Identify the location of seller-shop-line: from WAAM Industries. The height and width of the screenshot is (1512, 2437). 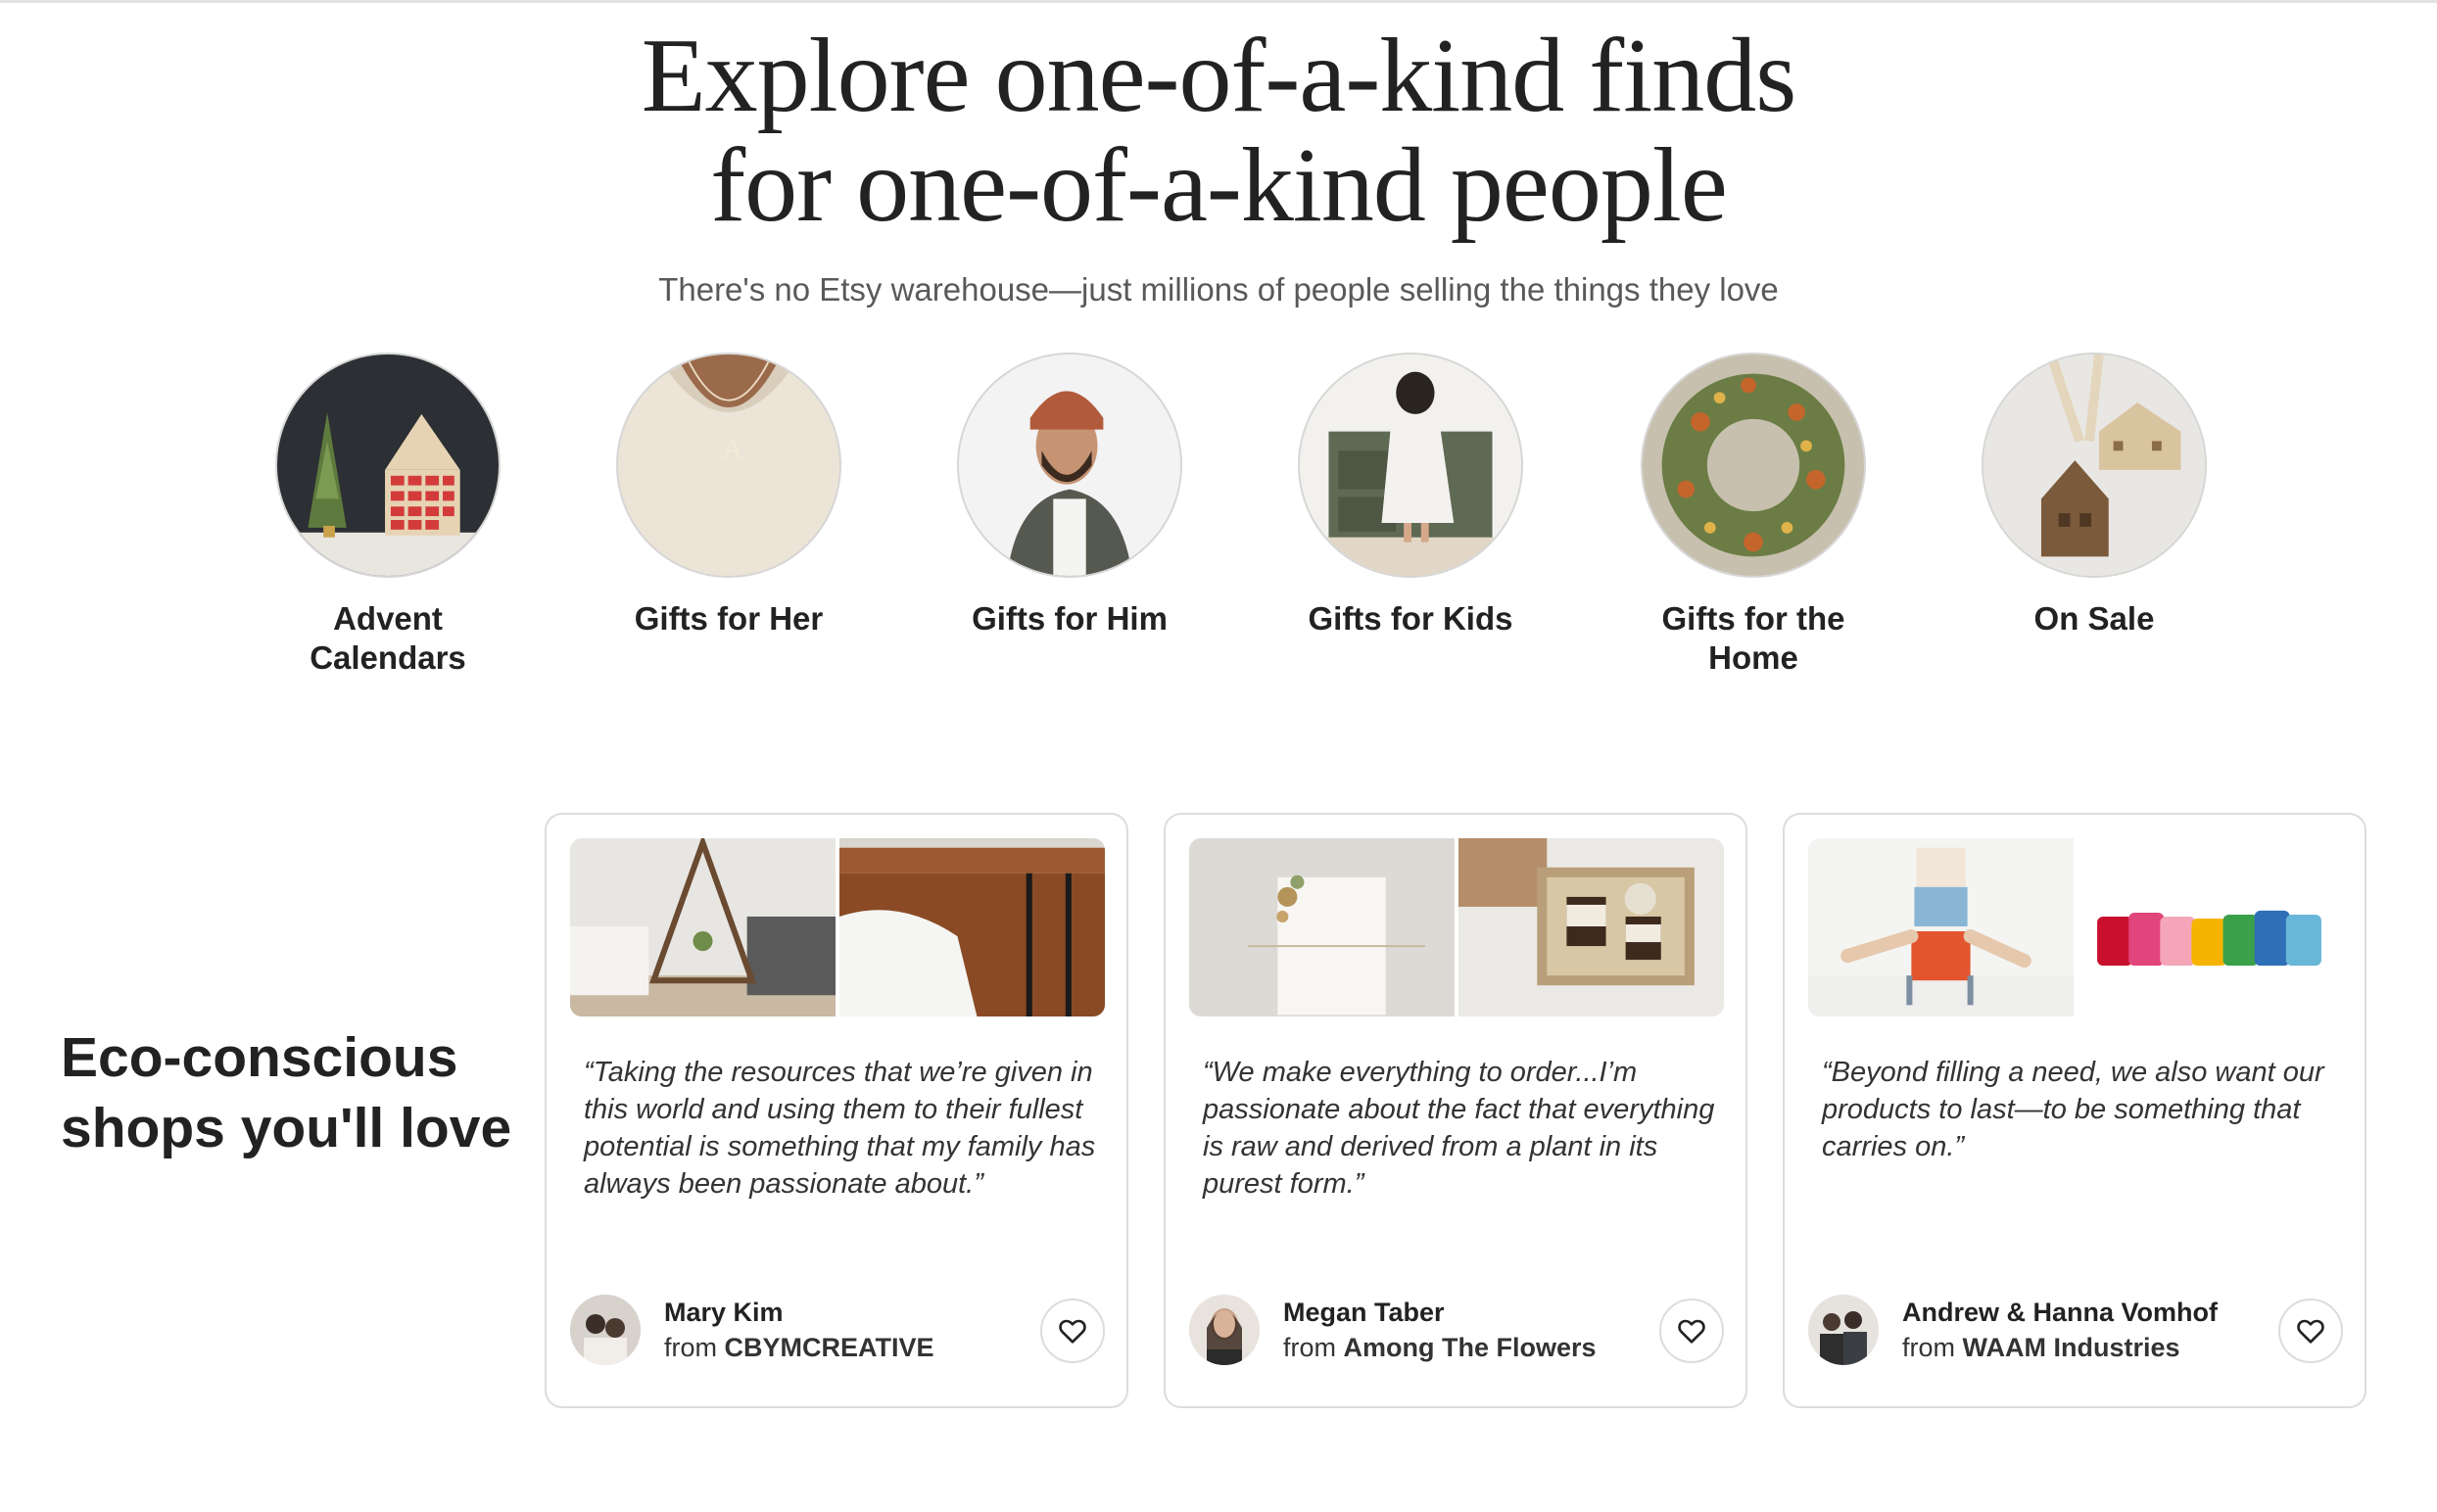
(2060, 1347).